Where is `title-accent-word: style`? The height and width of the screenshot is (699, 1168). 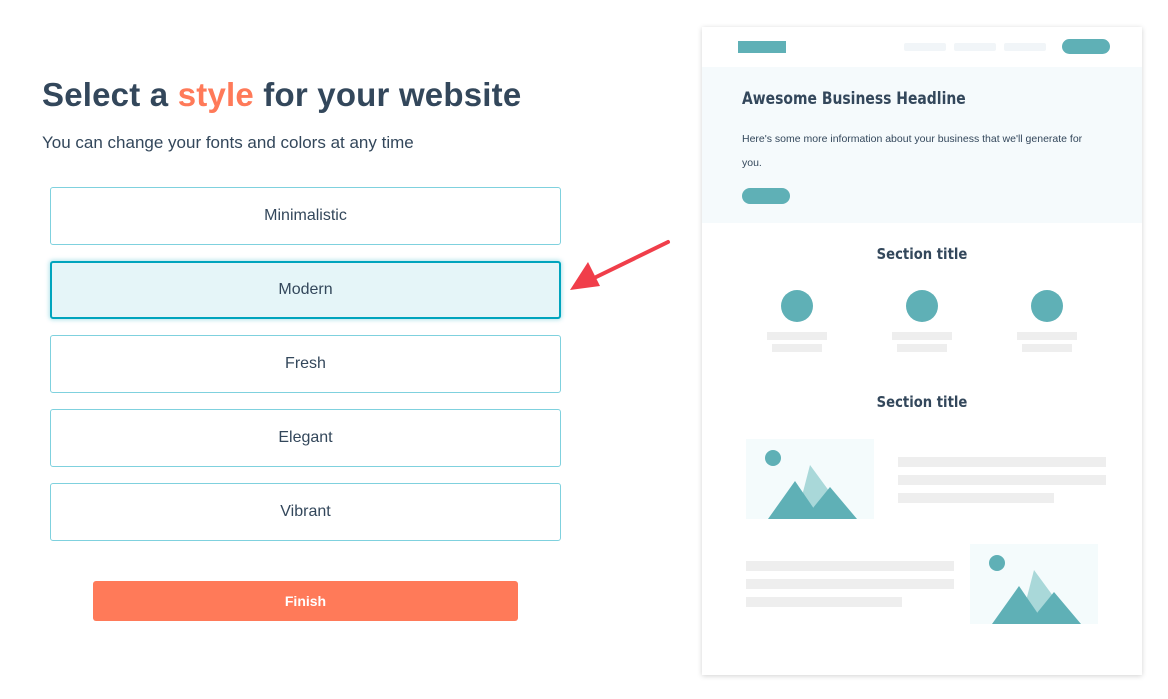
title-accent-word: style is located at coordinates (215, 94).